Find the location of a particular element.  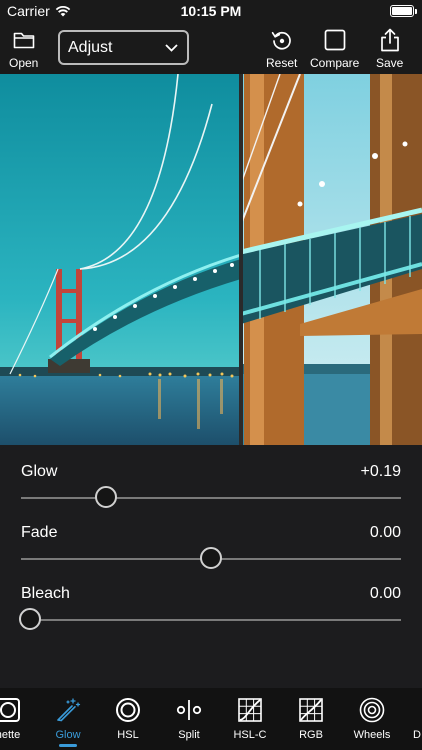

glow-slider-label: Glow is located at coordinates (39, 471).